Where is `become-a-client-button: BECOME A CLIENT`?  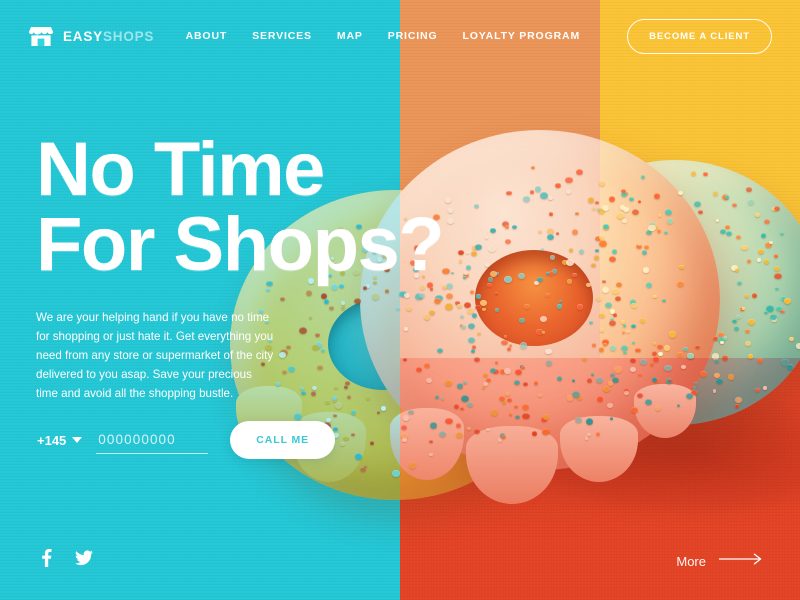
become-a-client-button: BECOME A CLIENT is located at coordinates (699, 36).